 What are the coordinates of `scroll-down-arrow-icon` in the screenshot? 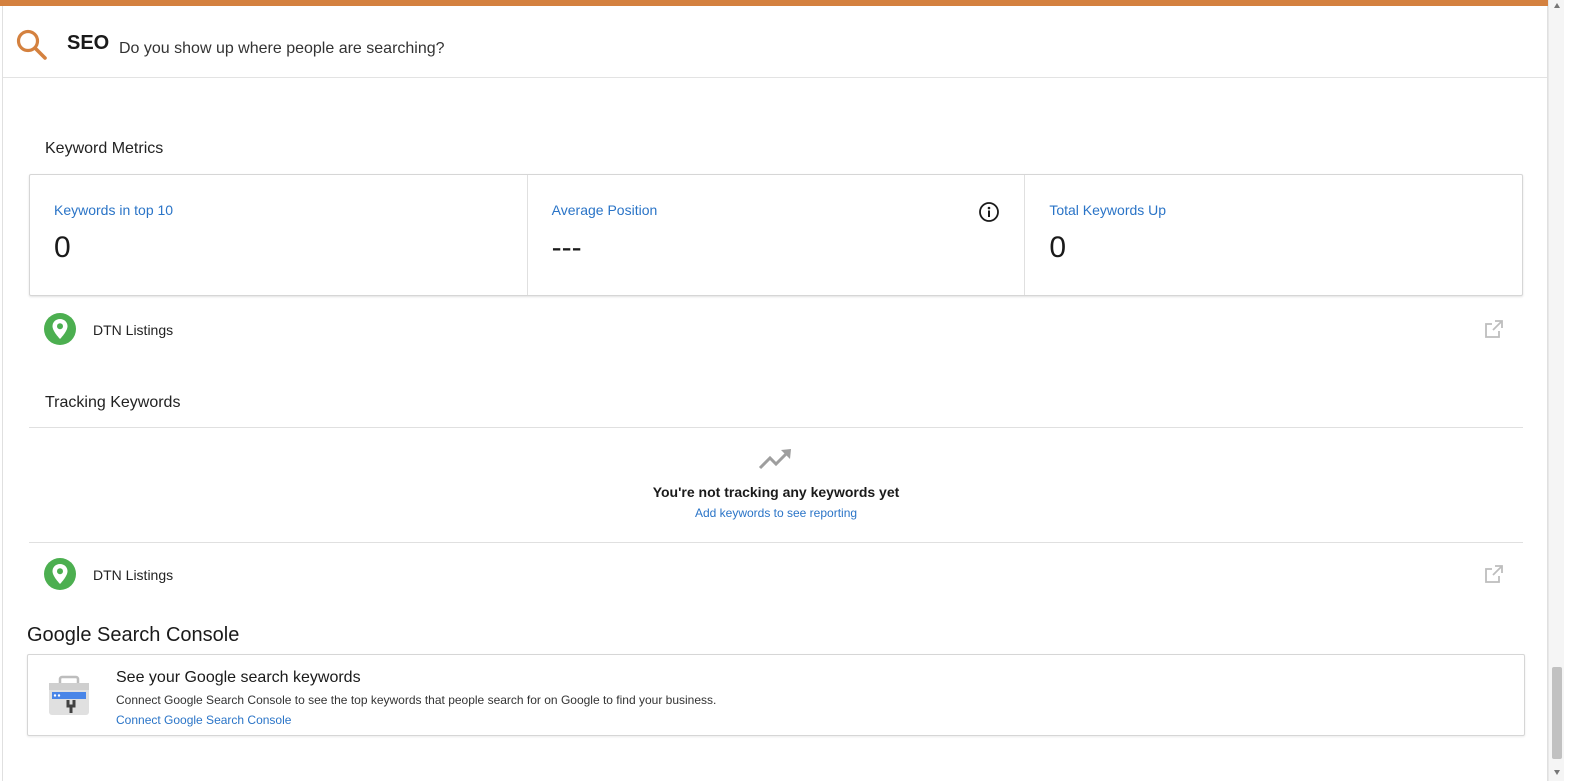 It's located at (1557, 772).